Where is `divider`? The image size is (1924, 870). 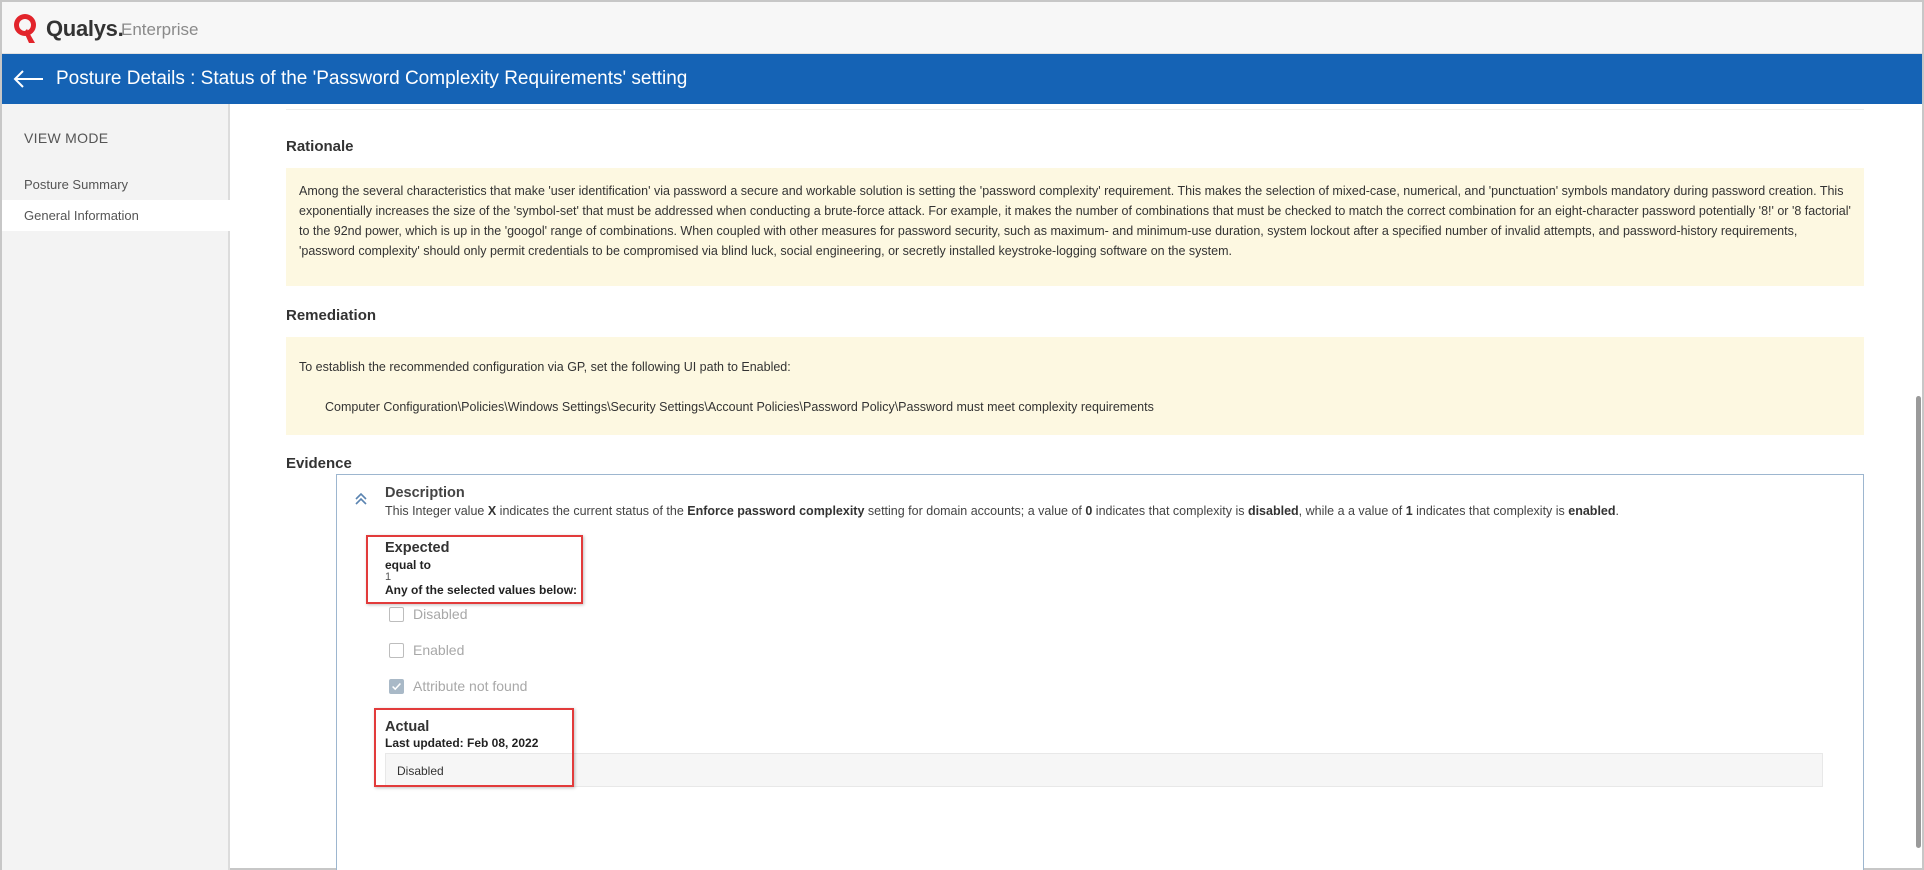
divider is located at coordinates (1075, 107).